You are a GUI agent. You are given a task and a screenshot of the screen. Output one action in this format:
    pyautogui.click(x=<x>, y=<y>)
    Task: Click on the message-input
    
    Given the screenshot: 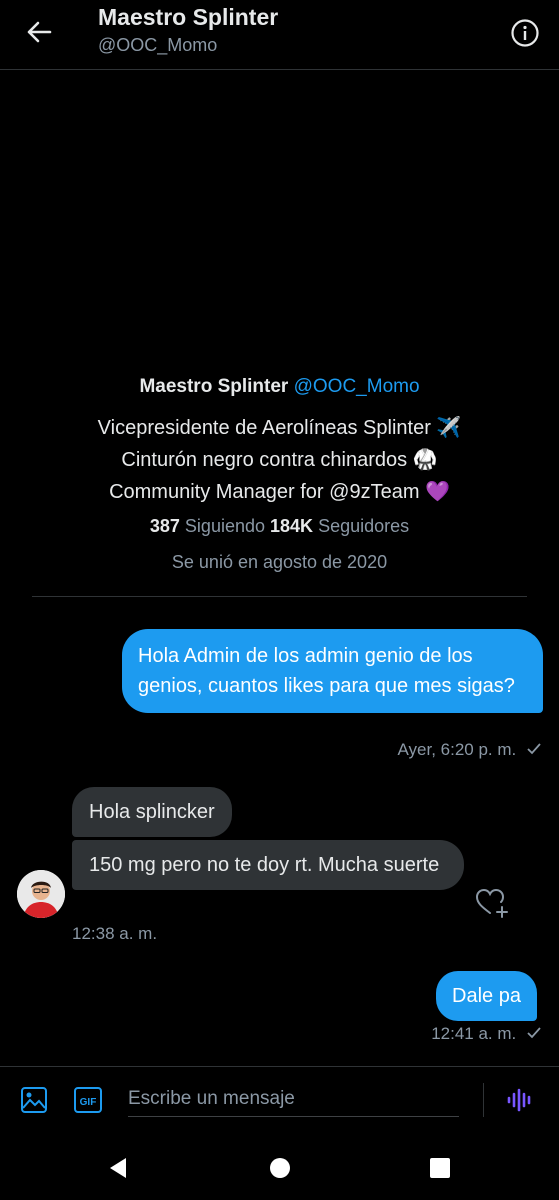 What is the action you would take?
    pyautogui.click(x=293, y=1099)
    